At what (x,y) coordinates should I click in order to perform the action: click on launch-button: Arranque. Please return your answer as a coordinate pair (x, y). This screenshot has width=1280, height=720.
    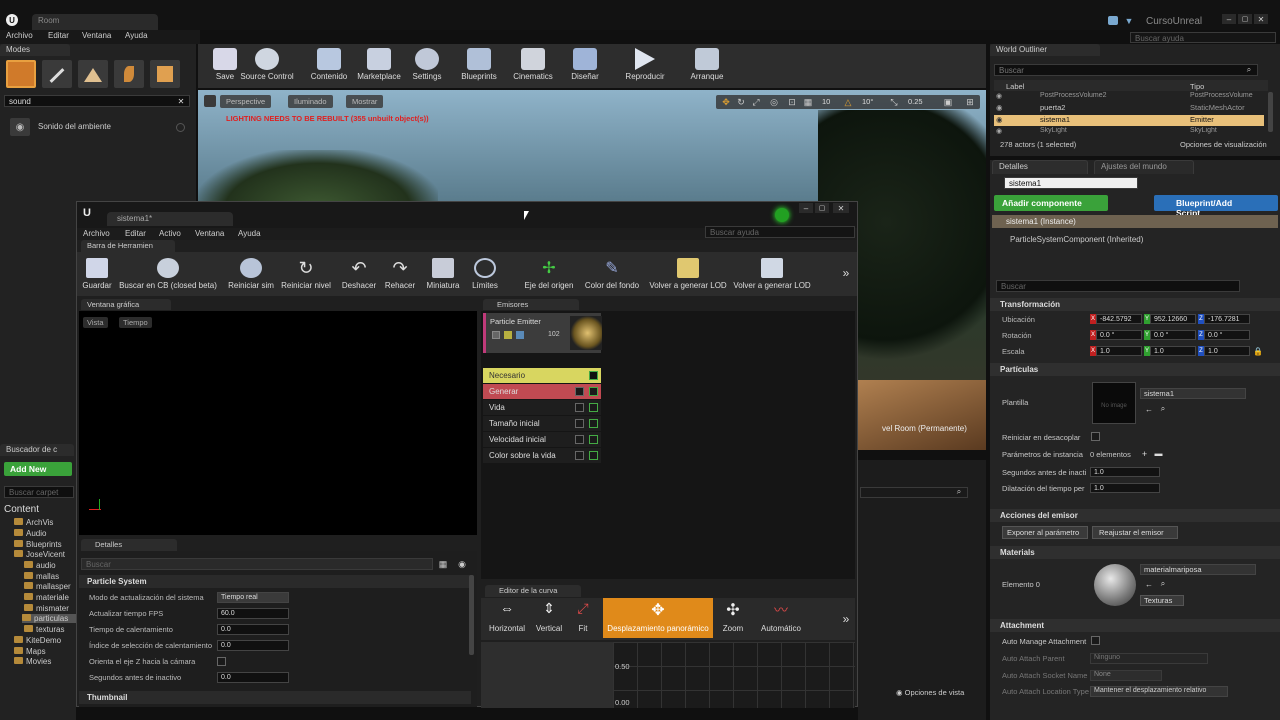
    Looking at the image, I should click on (707, 66).